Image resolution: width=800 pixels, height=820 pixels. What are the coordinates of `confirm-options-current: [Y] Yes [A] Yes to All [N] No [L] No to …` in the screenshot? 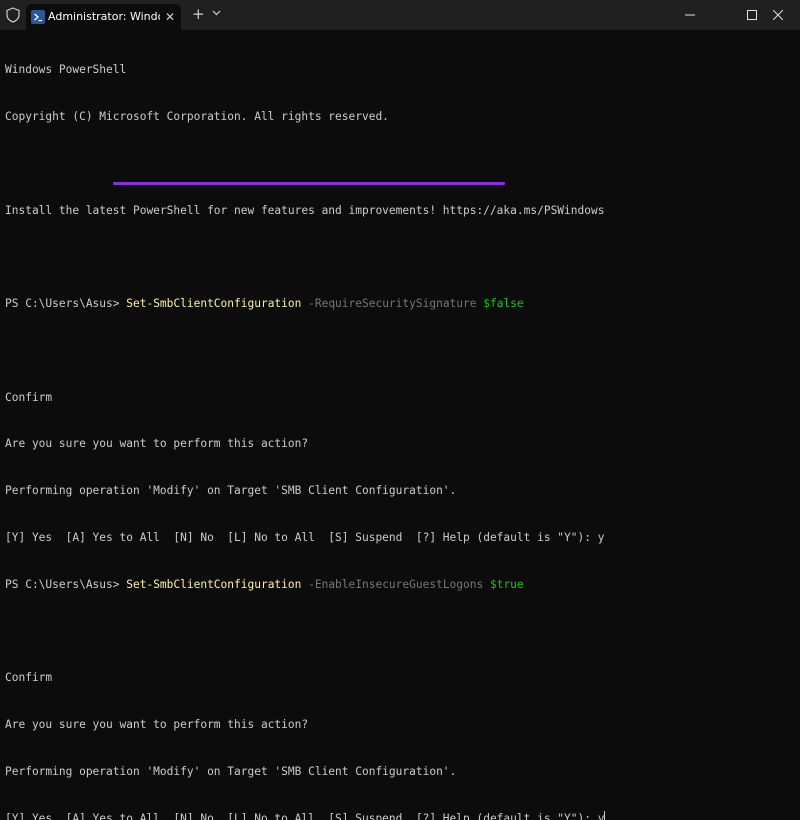 It's located at (402, 815).